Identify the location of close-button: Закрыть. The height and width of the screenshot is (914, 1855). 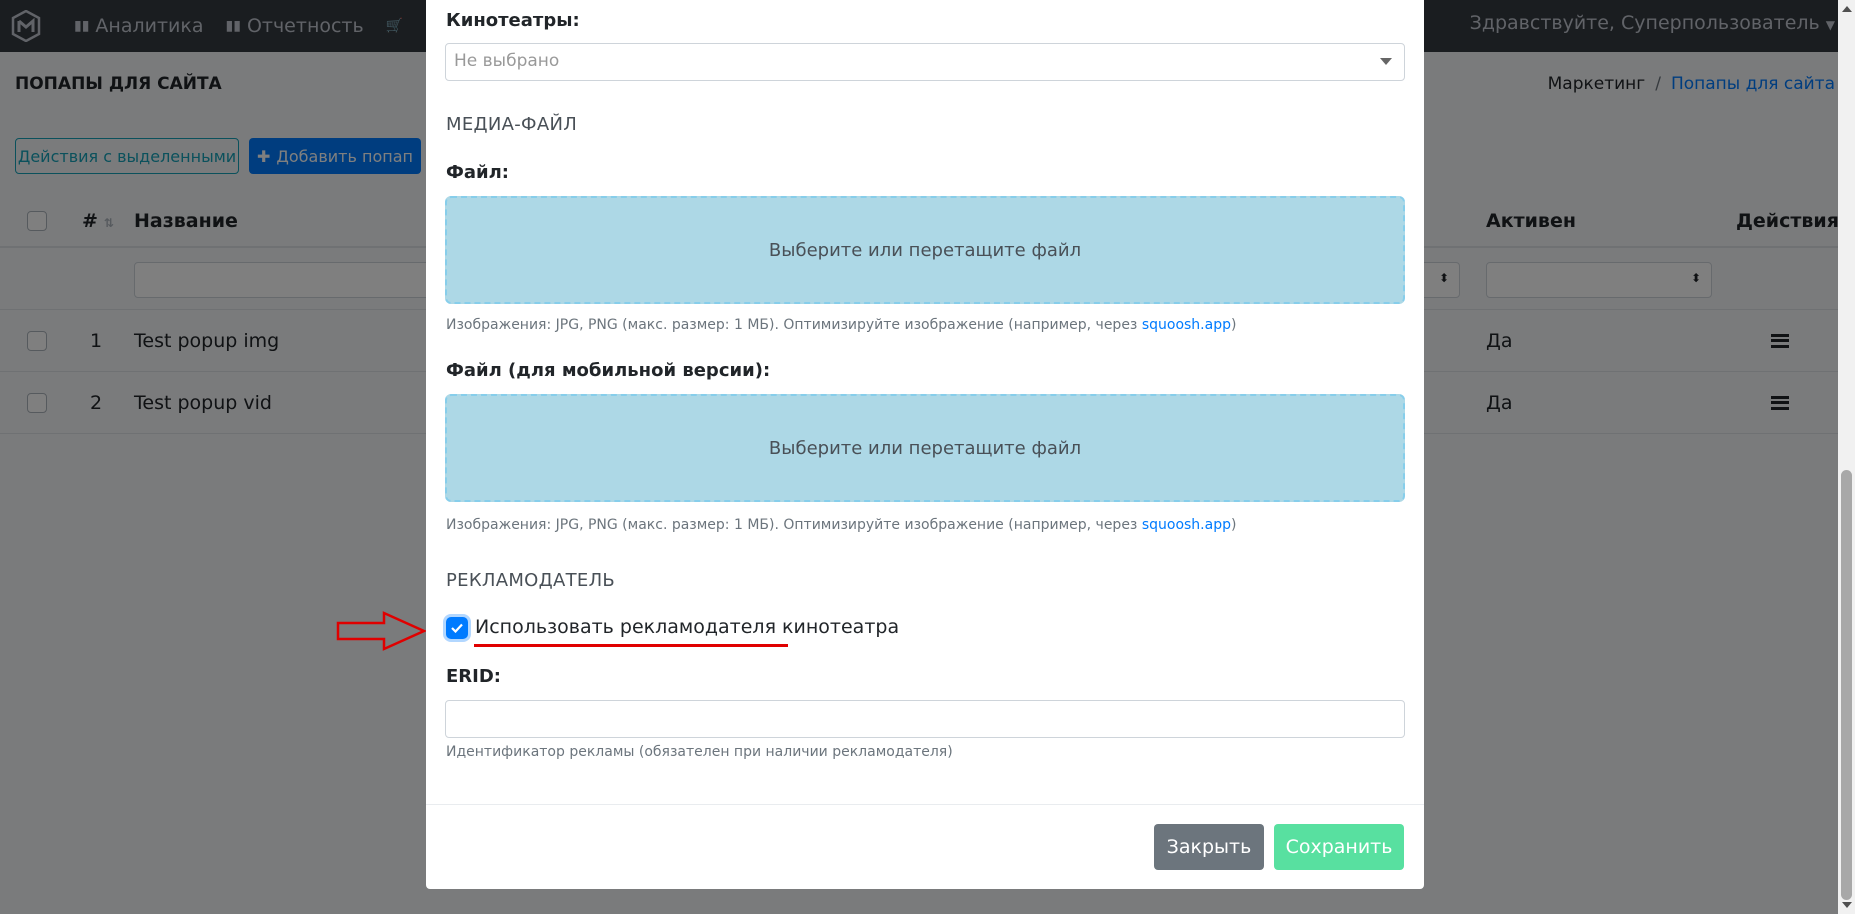
(1209, 847).